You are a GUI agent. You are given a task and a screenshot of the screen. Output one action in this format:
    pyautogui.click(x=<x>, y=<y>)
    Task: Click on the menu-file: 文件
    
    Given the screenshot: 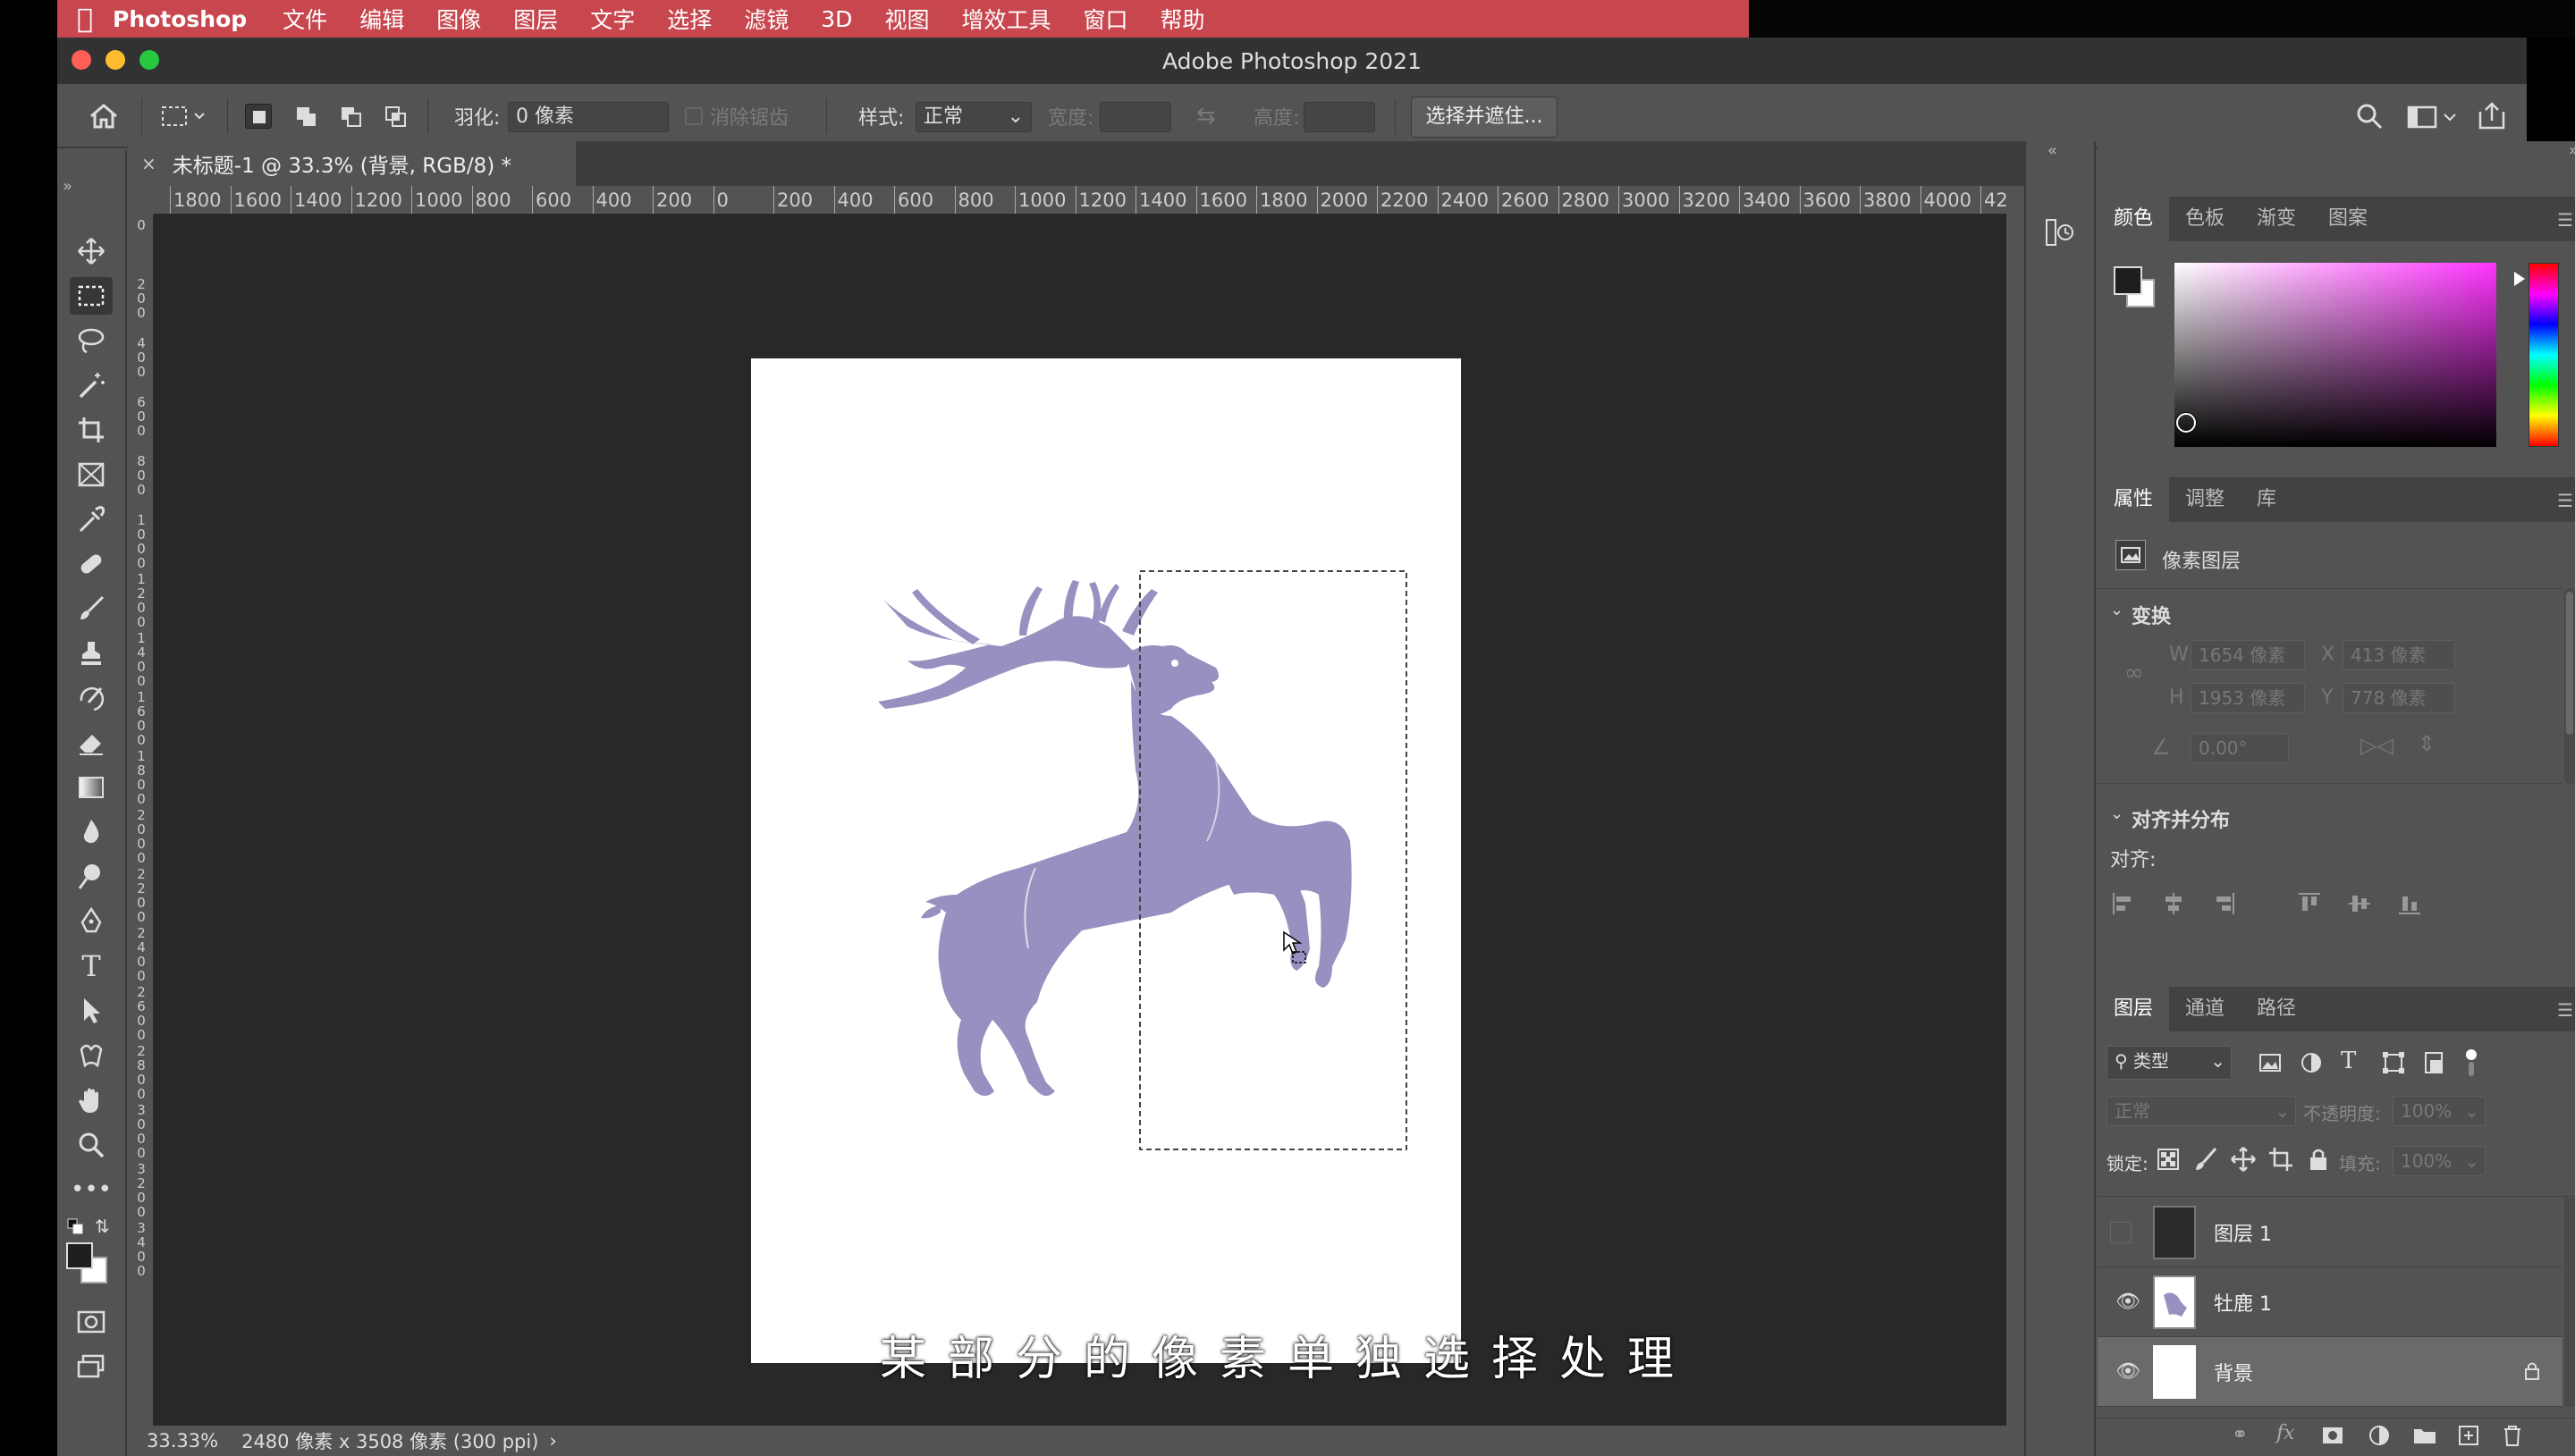 What is the action you would take?
    pyautogui.click(x=305, y=19)
    